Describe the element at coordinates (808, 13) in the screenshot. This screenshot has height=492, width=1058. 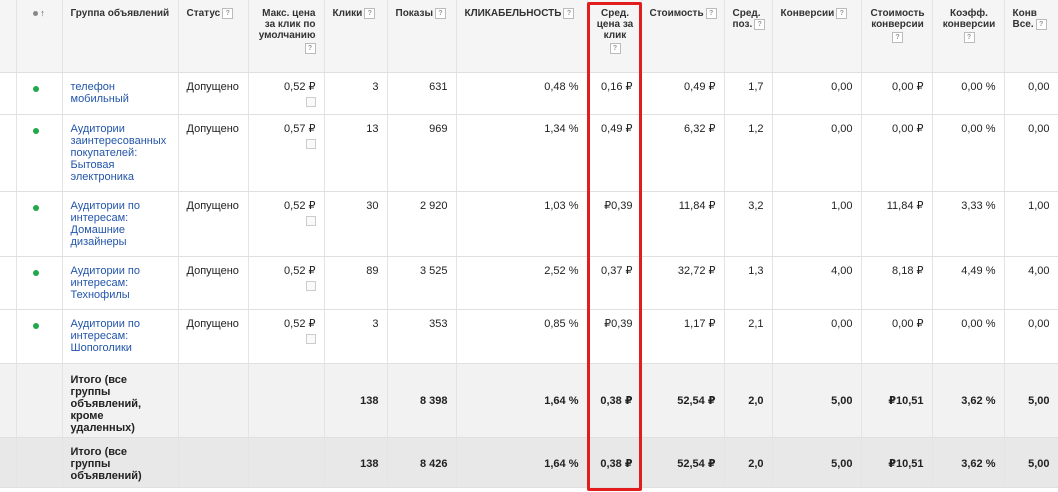
I see `header-conversions-label: Конверсии` at that location.